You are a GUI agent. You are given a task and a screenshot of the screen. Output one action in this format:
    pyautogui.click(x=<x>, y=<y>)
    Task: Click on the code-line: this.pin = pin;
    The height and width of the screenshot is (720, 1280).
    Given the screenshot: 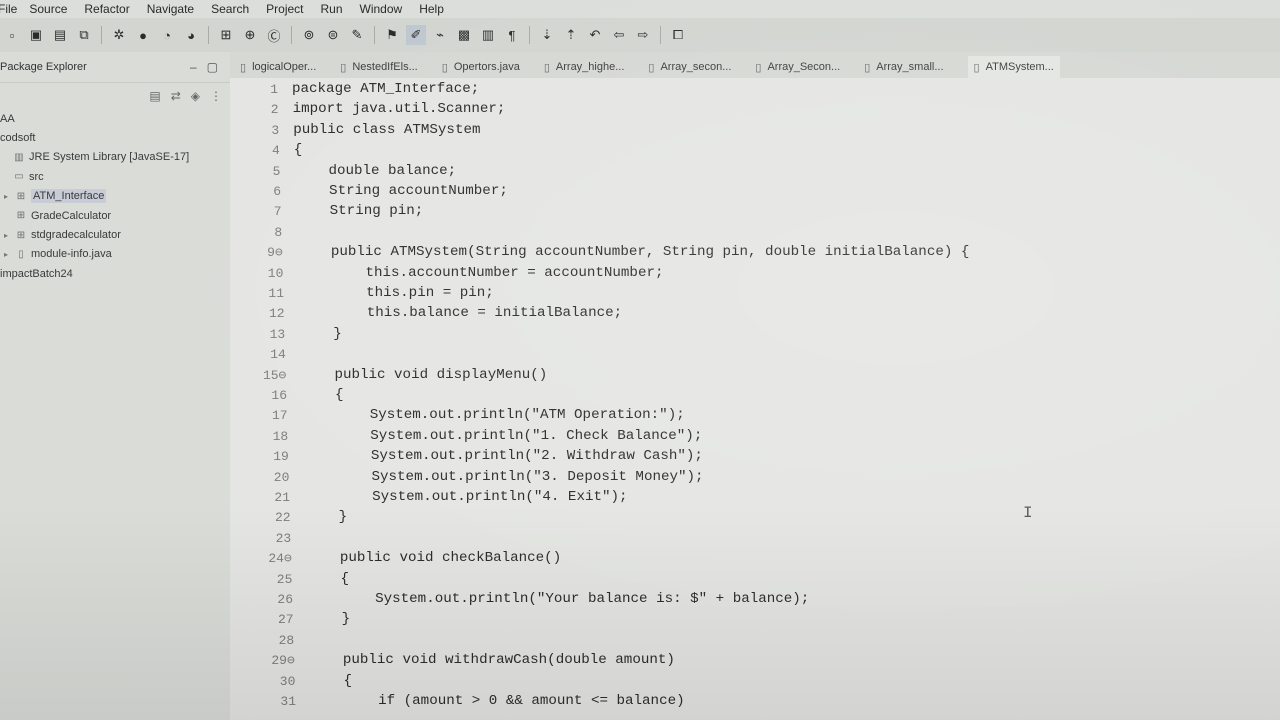 What is the action you would take?
    pyautogui.click(x=396, y=293)
    